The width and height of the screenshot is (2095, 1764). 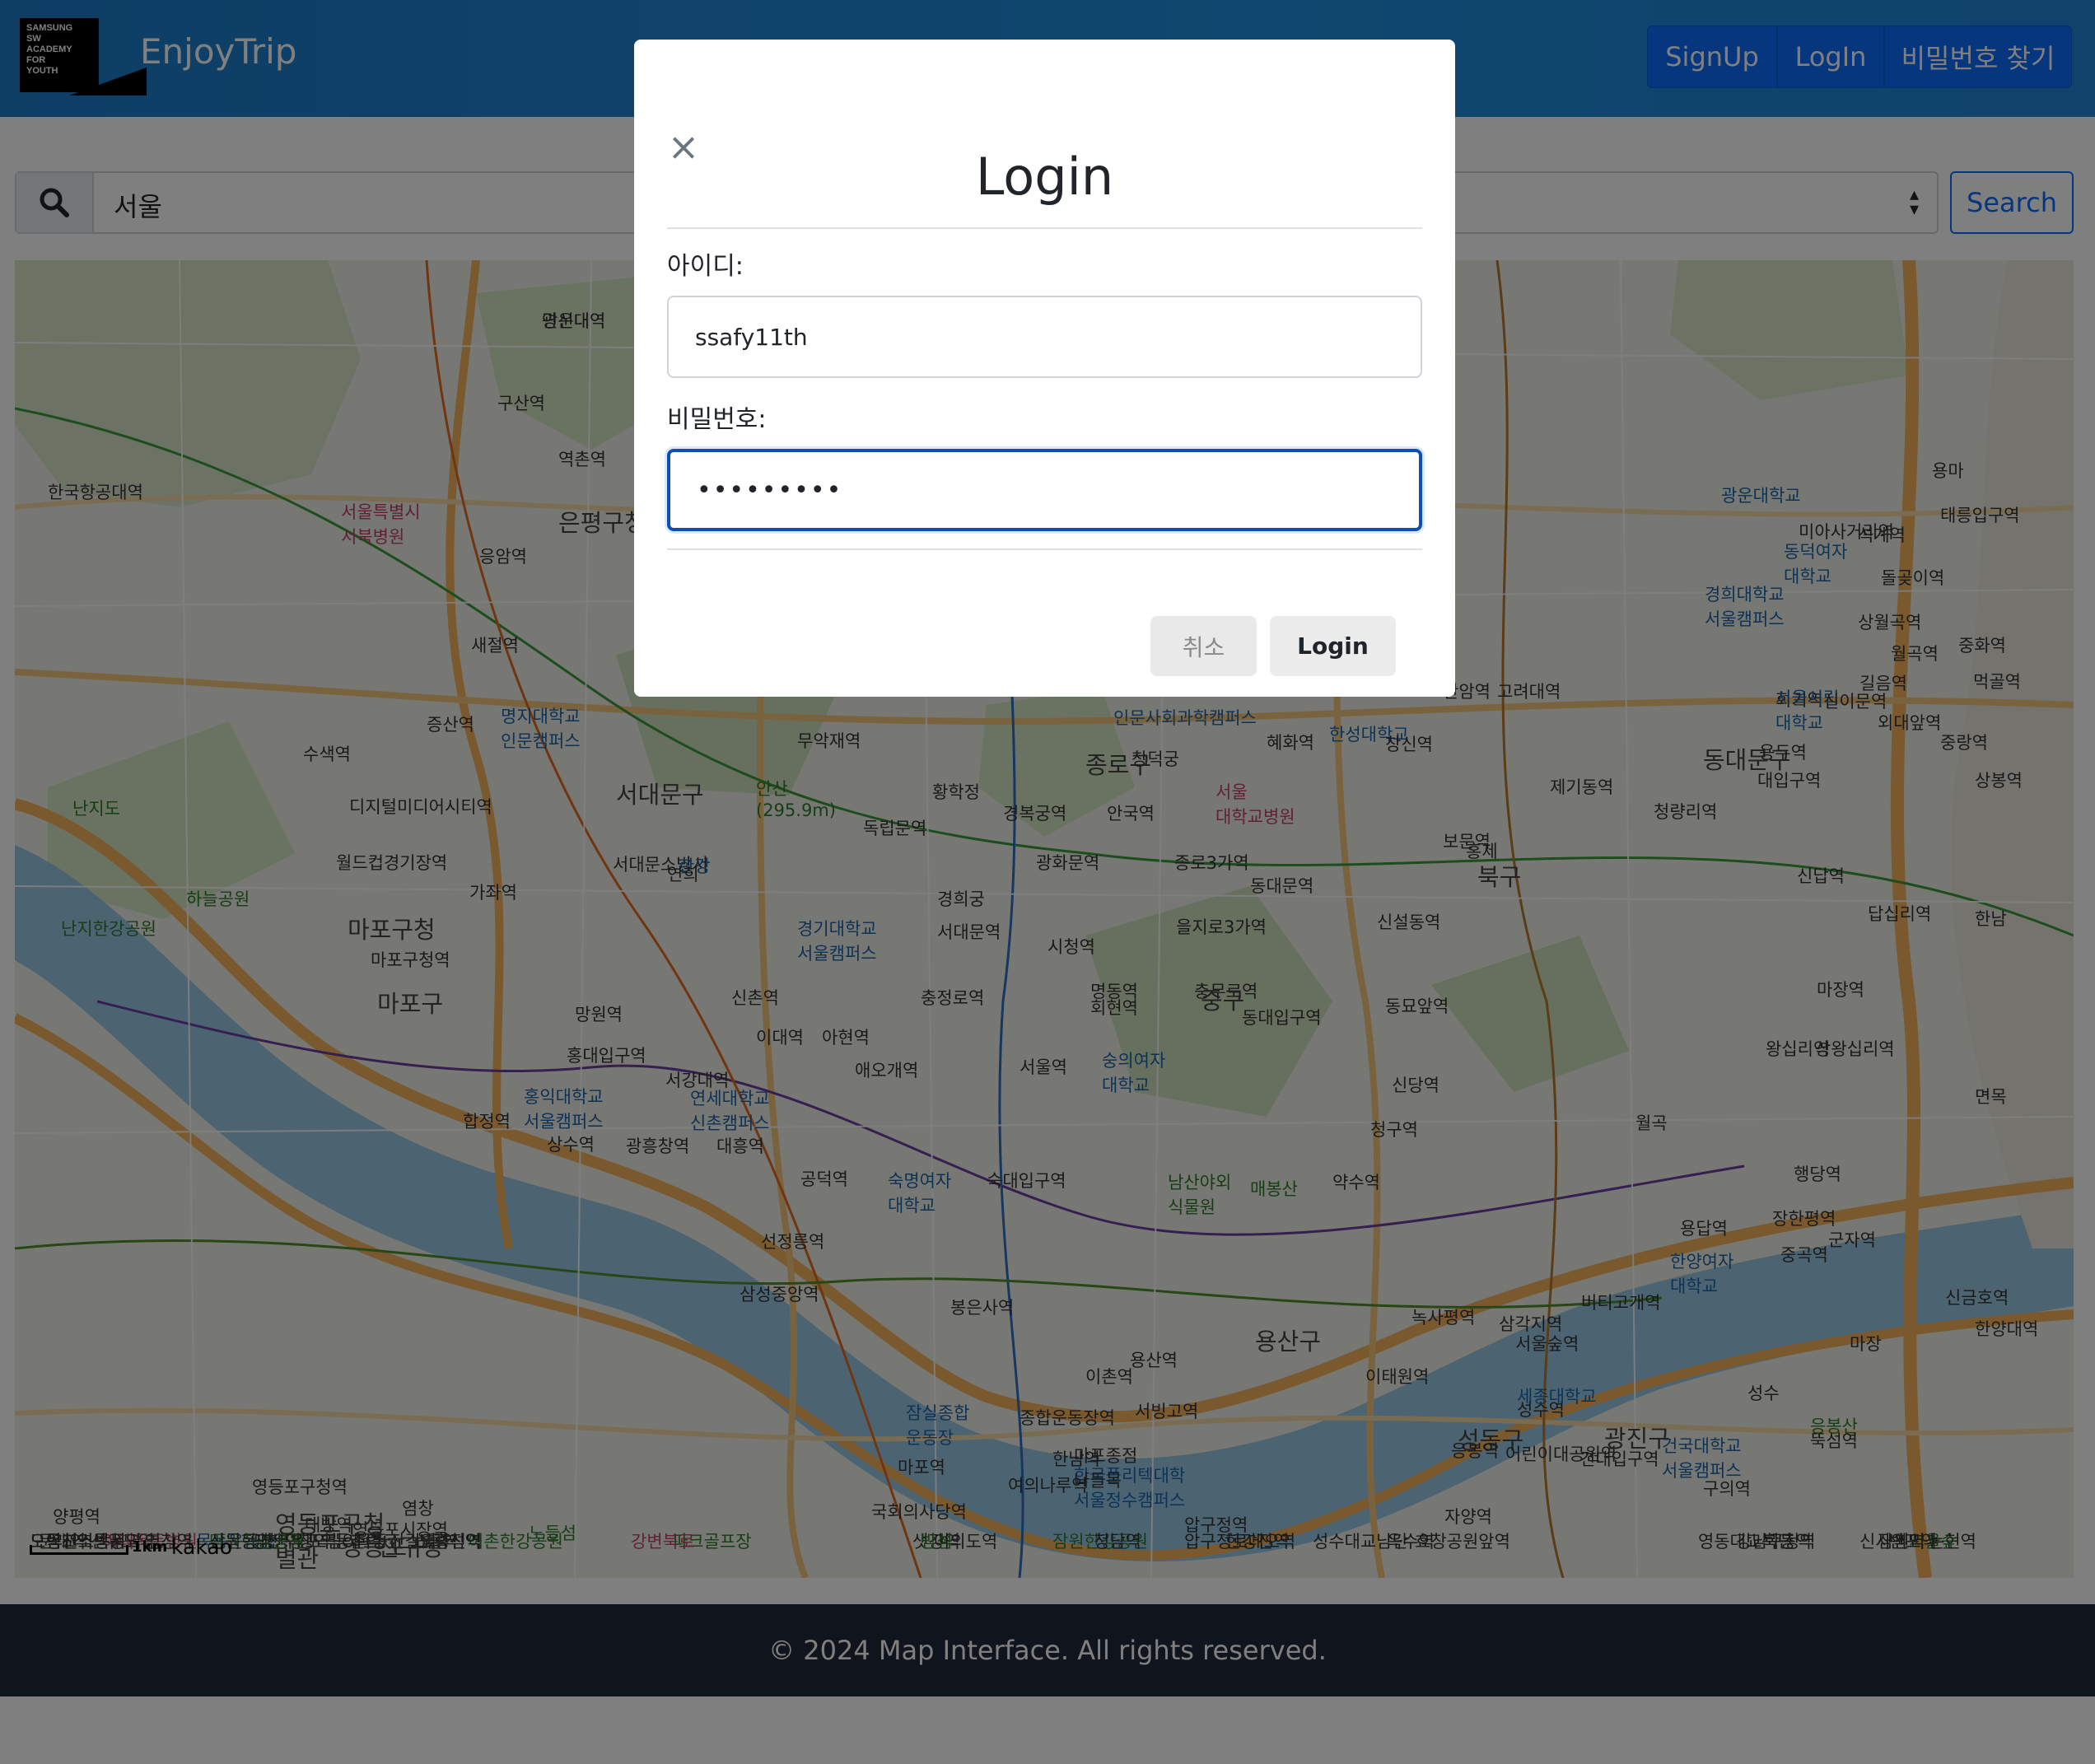 I want to click on id-label: 아이디:, so click(x=706, y=266).